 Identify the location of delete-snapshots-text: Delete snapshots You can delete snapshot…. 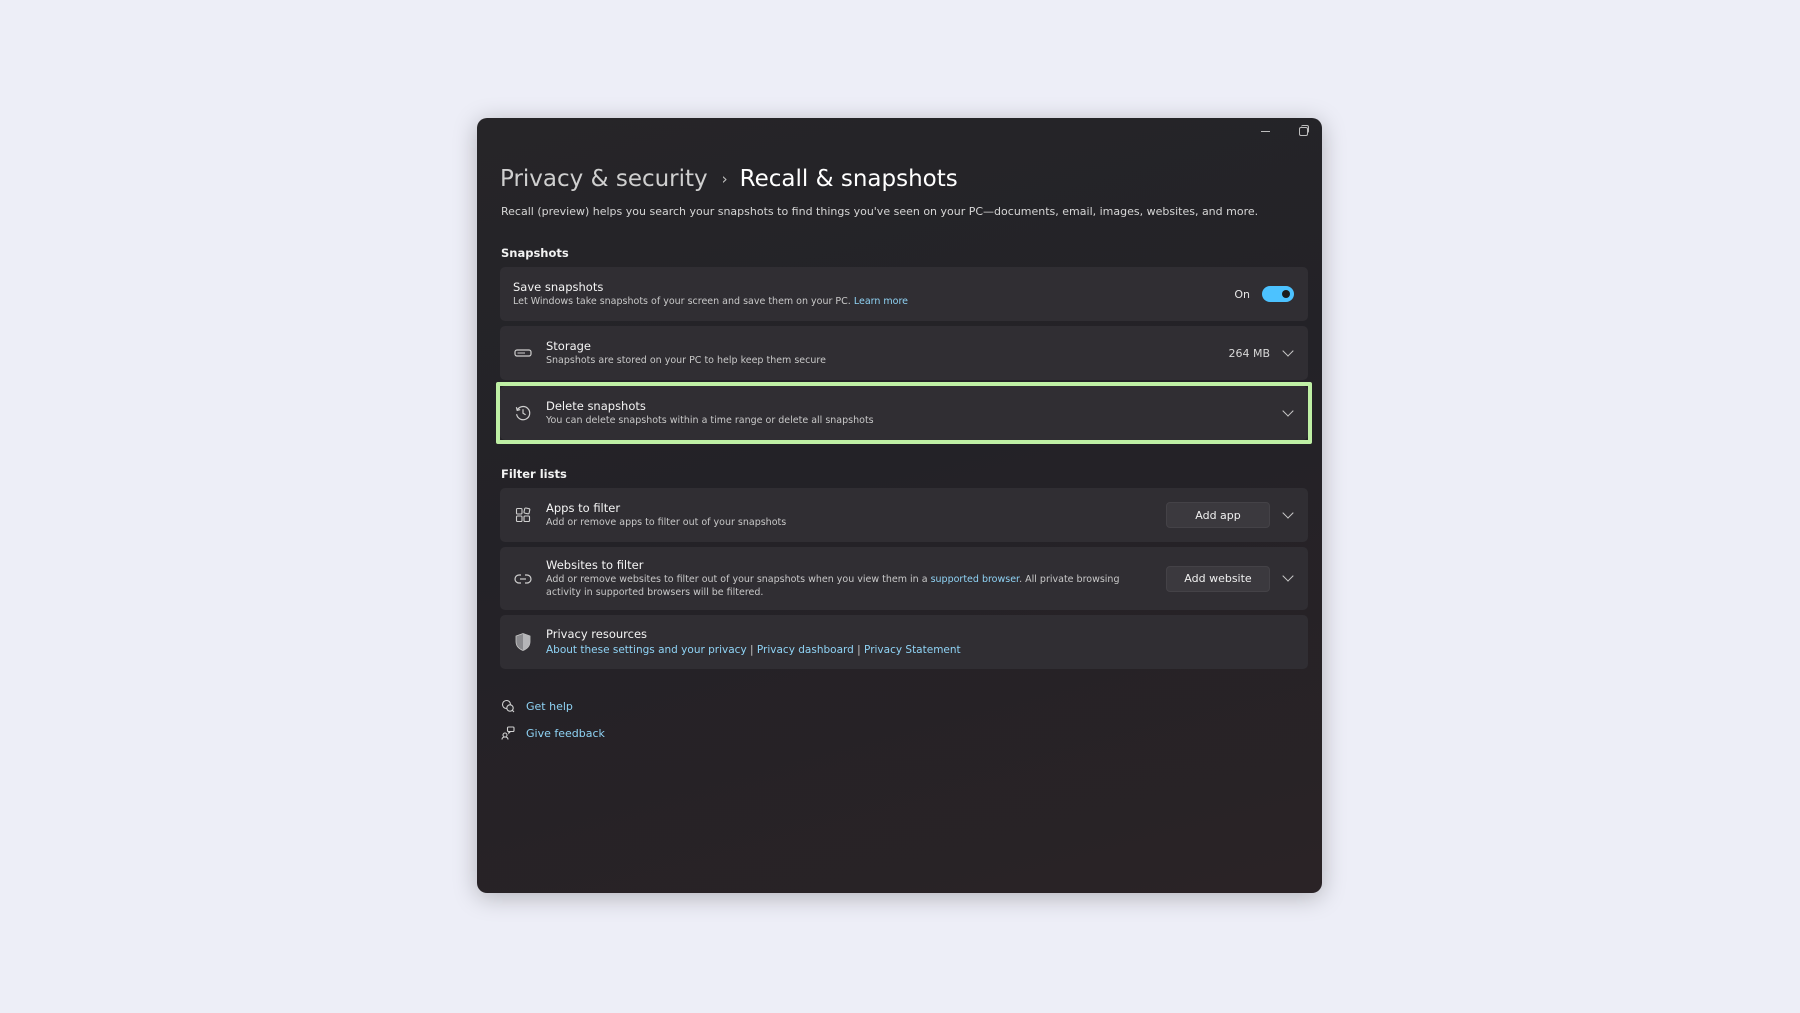
(914, 413).